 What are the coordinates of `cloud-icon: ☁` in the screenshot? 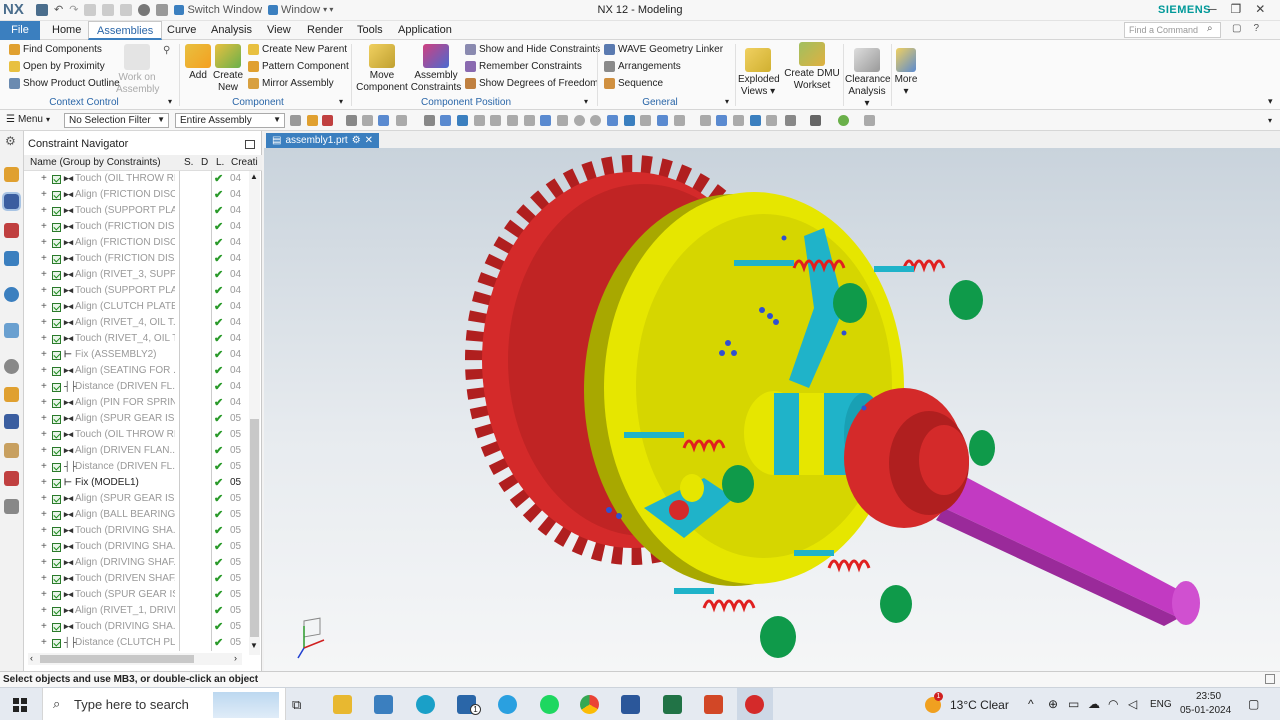 It's located at (1094, 704).